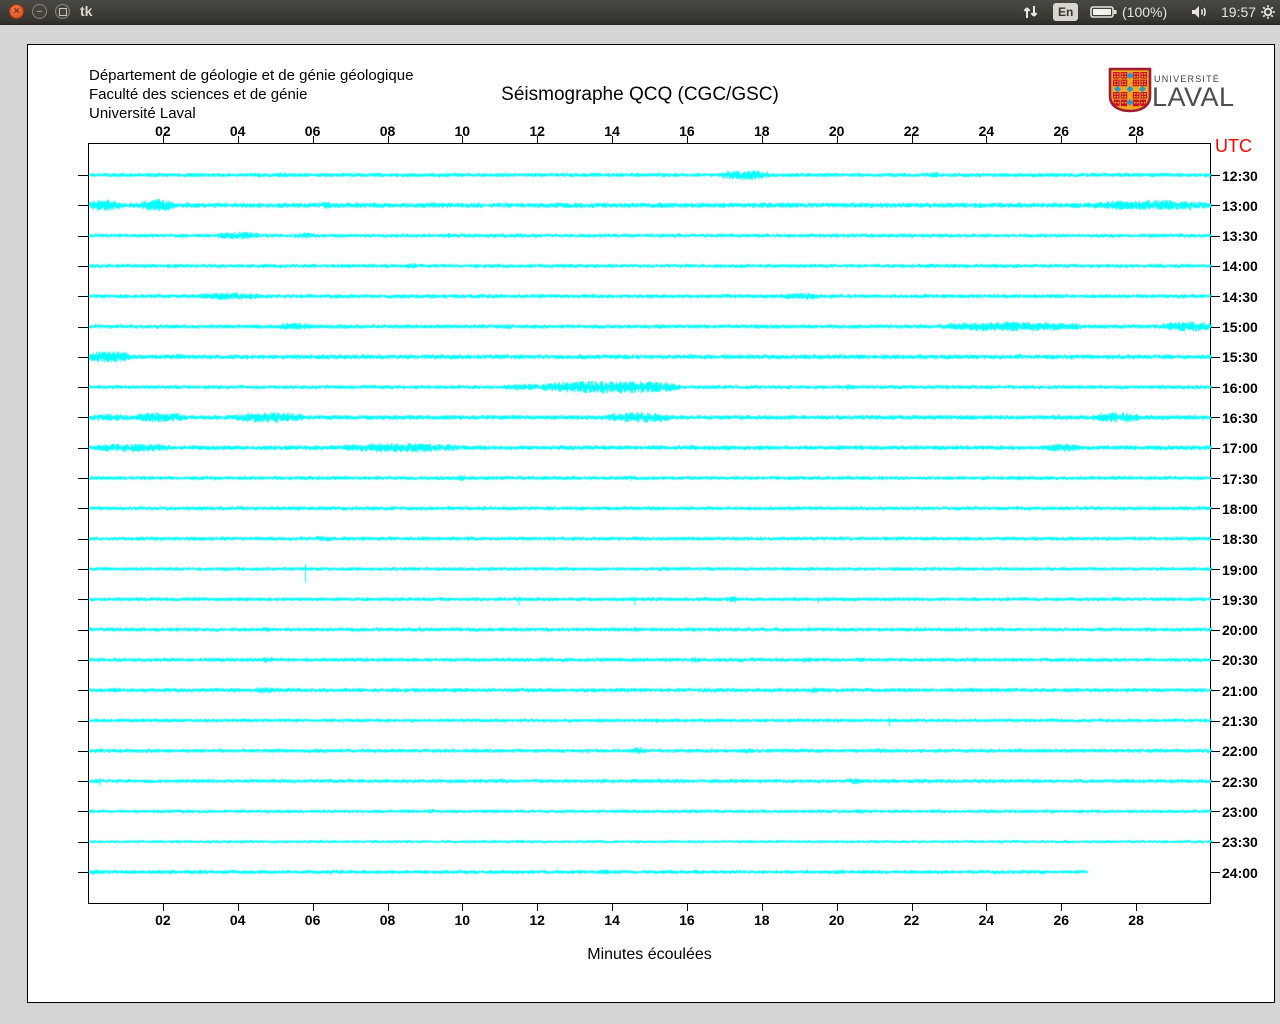 Image resolution: width=1280 pixels, height=1024 pixels. What do you see at coordinates (1240, 327) in the screenshot?
I see `utc-row-label: 15:00` at bounding box center [1240, 327].